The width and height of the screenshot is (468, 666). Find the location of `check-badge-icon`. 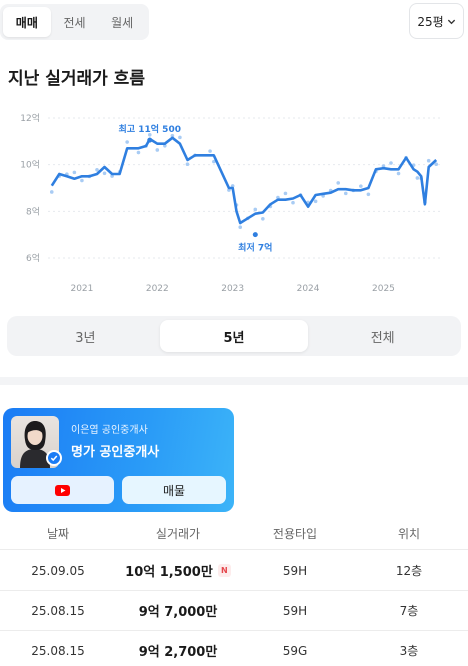

check-badge-icon is located at coordinates (54, 458).